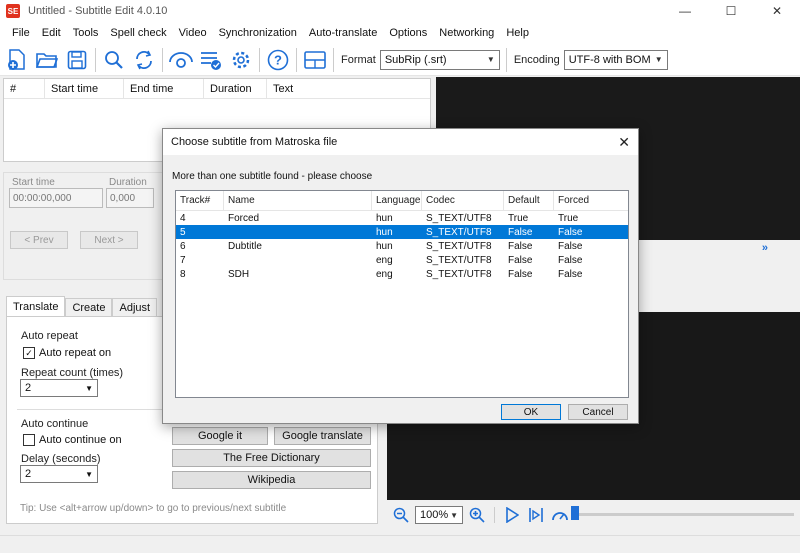 This screenshot has width=800, height=553. Describe the element at coordinates (560, 515) in the screenshot. I see `speed-gauge-icon` at that location.